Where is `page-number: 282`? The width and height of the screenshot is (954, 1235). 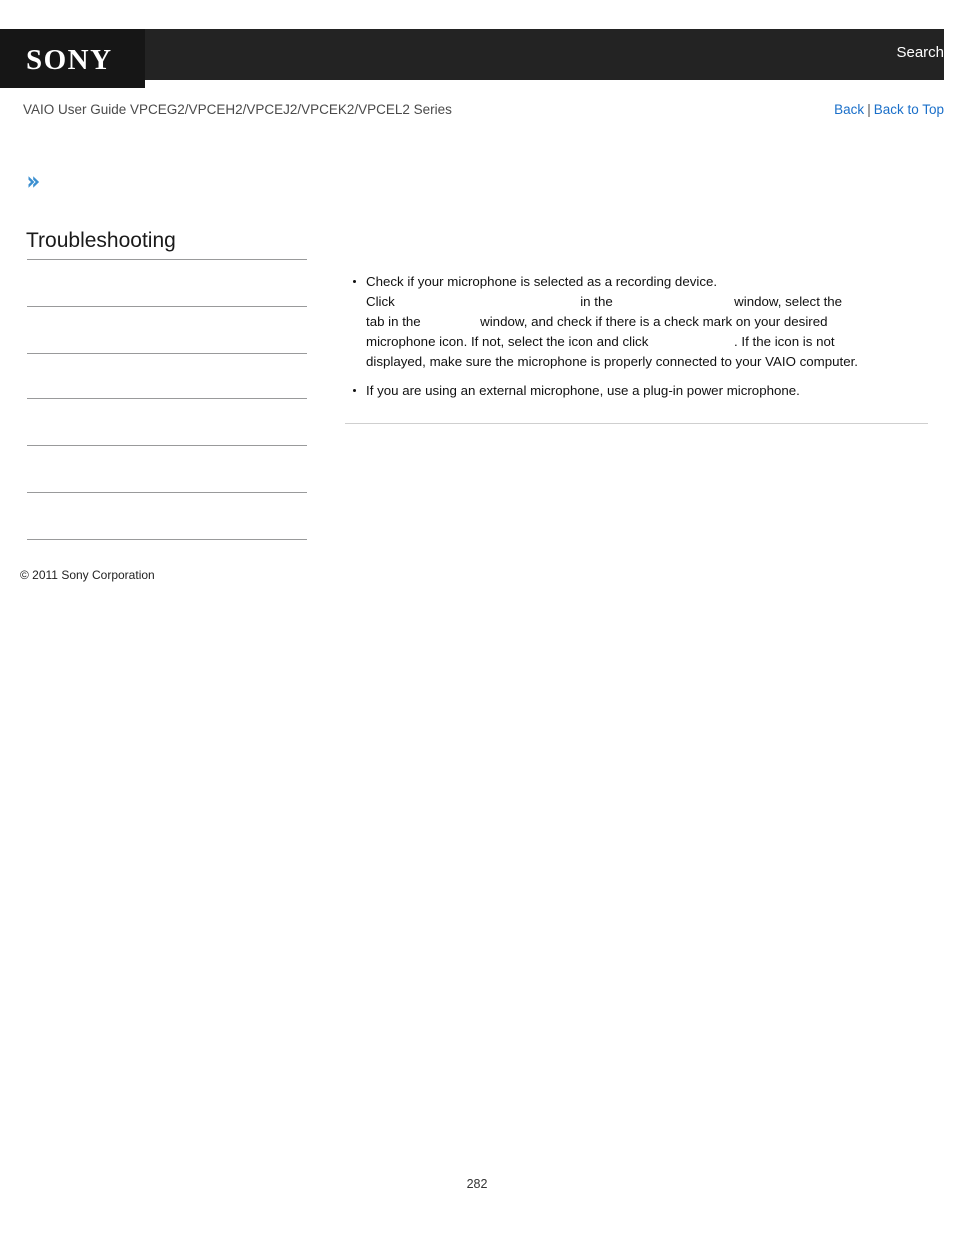 page-number: 282 is located at coordinates (477, 1184).